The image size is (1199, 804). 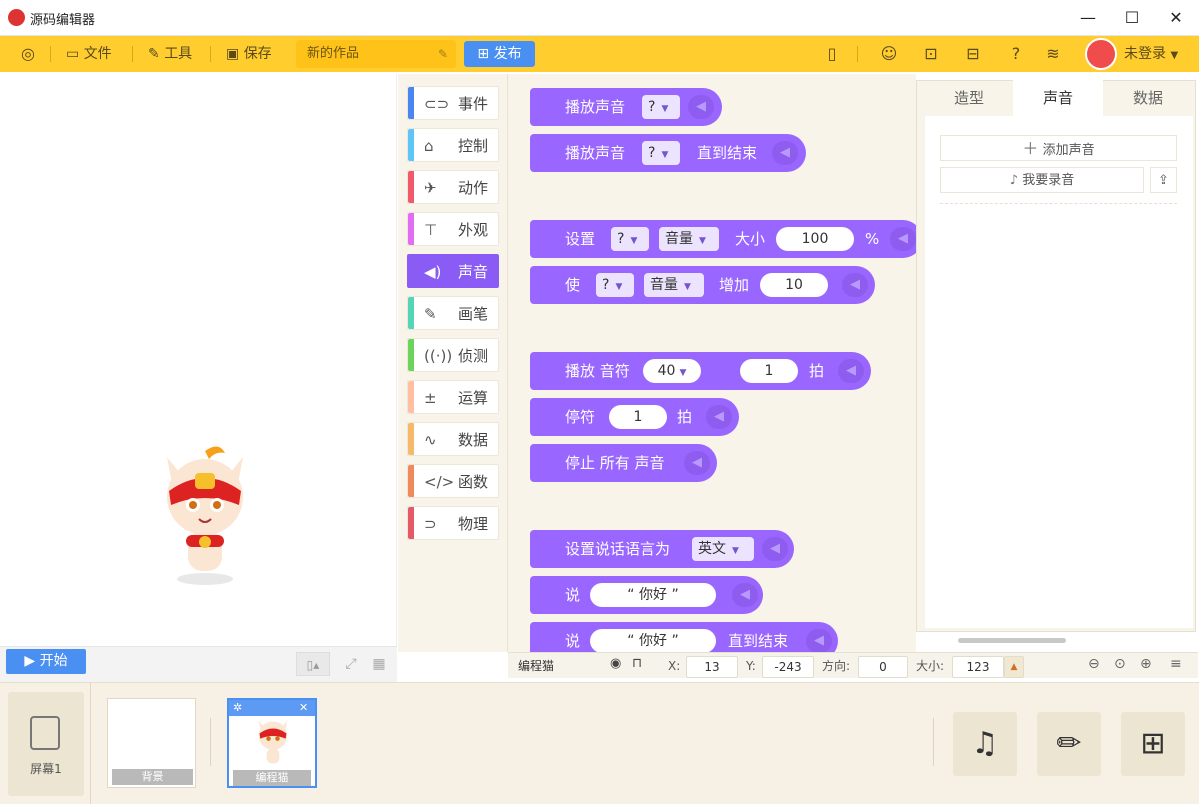 I want to click on avatar, so click(x=1101, y=54).